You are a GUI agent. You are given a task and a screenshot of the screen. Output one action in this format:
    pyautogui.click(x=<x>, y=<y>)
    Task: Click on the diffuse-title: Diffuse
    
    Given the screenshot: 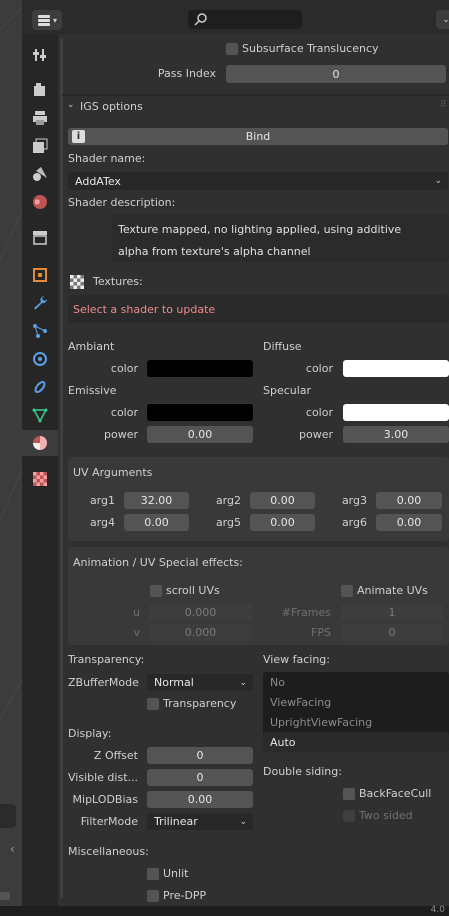 What is the action you would take?
    pyautogui.click(x=282, y=346)
    